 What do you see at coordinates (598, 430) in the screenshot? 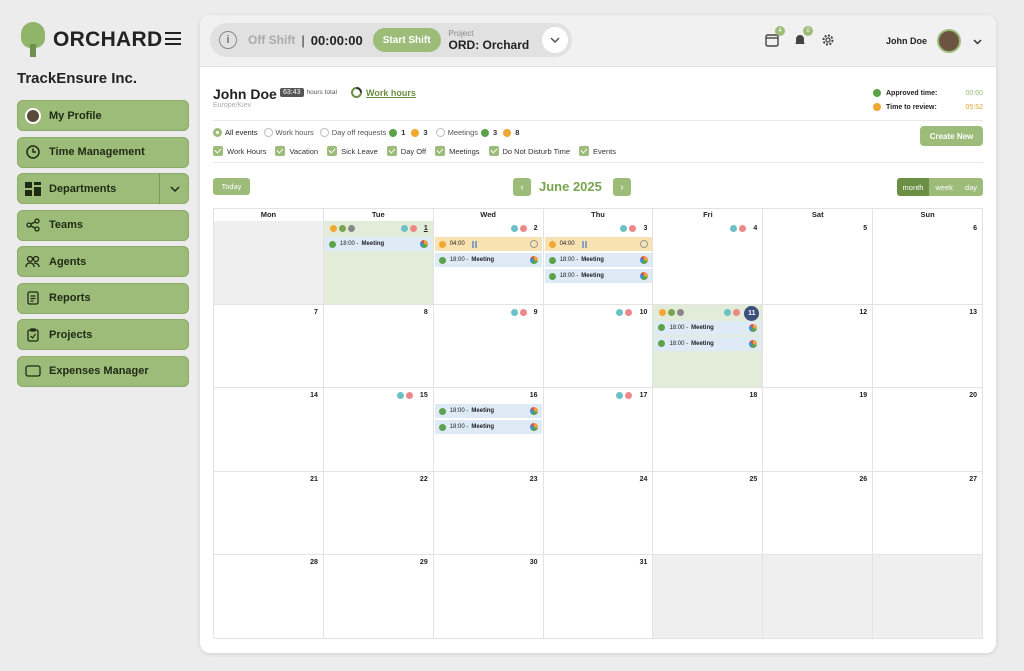
I see `calendar-day: 17` at bounding box center [598, 430].